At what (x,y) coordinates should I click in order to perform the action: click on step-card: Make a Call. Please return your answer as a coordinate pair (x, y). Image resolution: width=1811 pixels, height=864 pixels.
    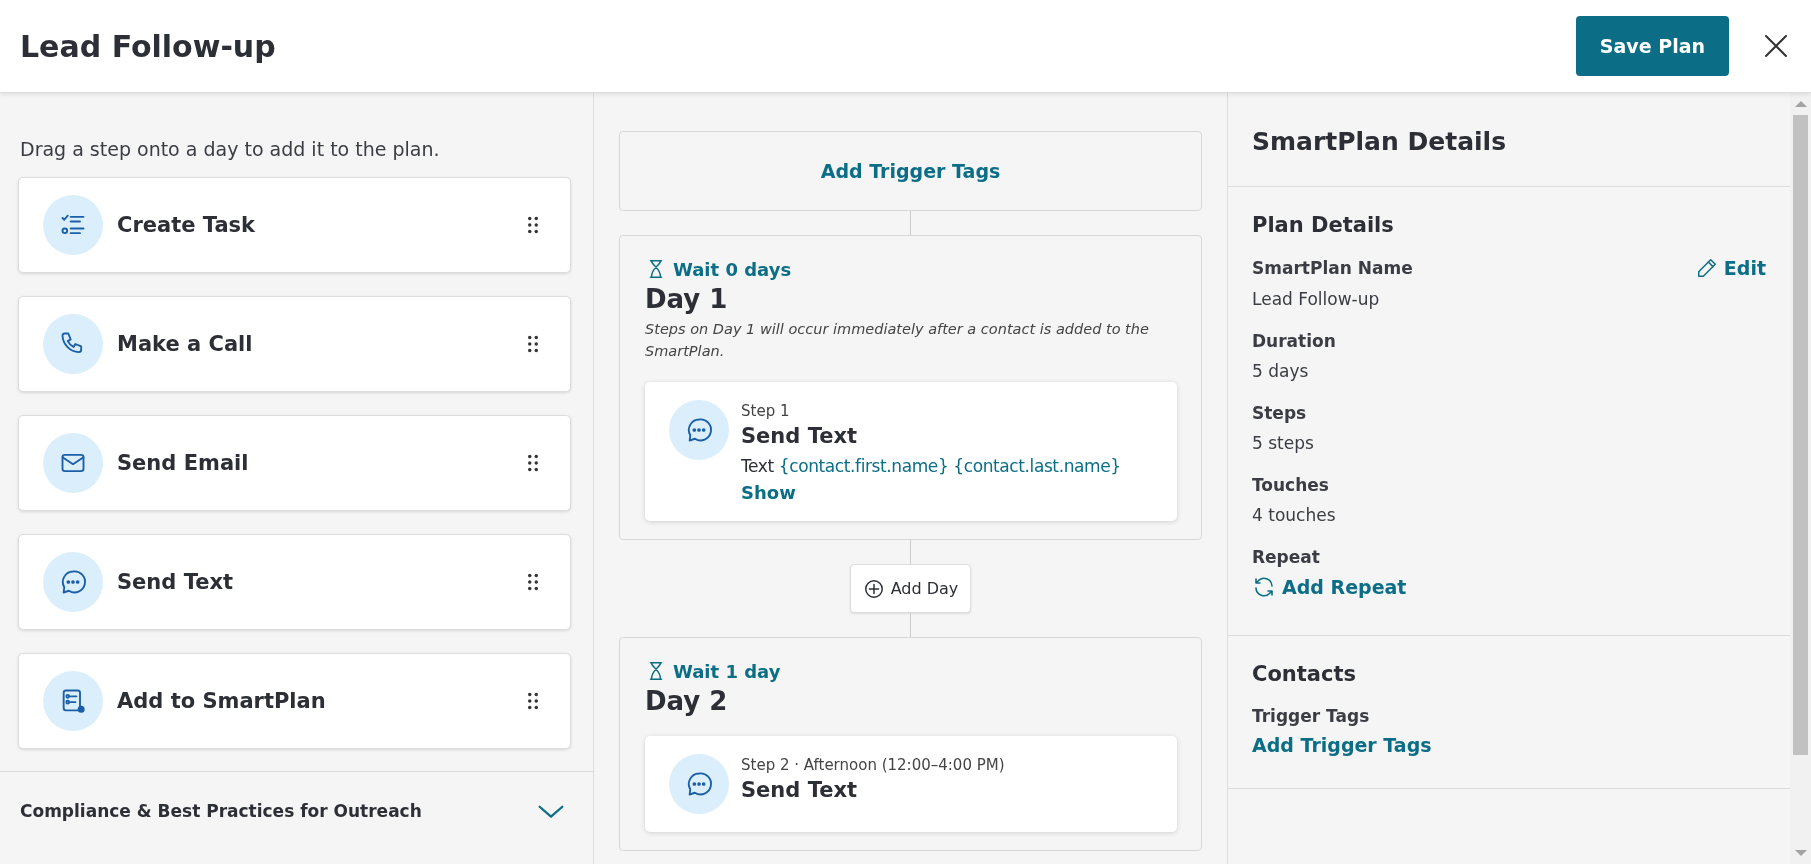
    Looking at the image, I should click on (294, 344).